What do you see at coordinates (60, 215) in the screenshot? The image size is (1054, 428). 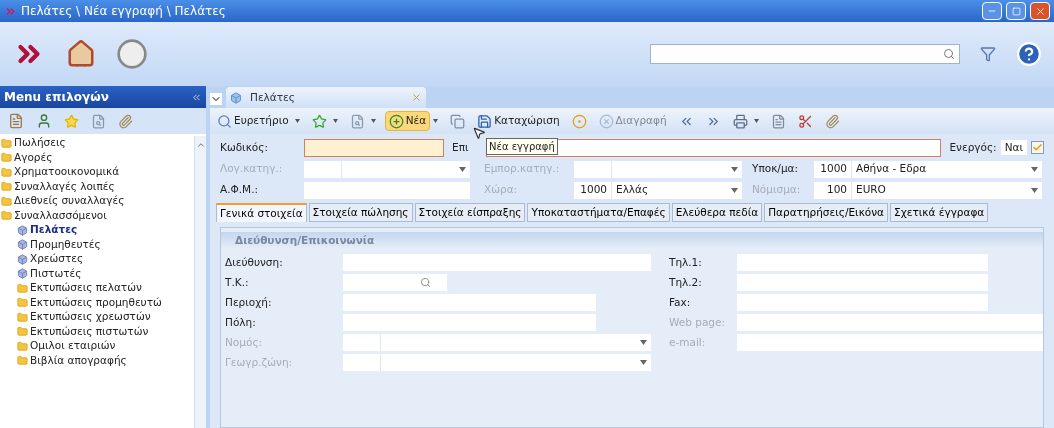 I see `tree-item: Συναλλασσόμενοι` at bounding box center [60, 215].